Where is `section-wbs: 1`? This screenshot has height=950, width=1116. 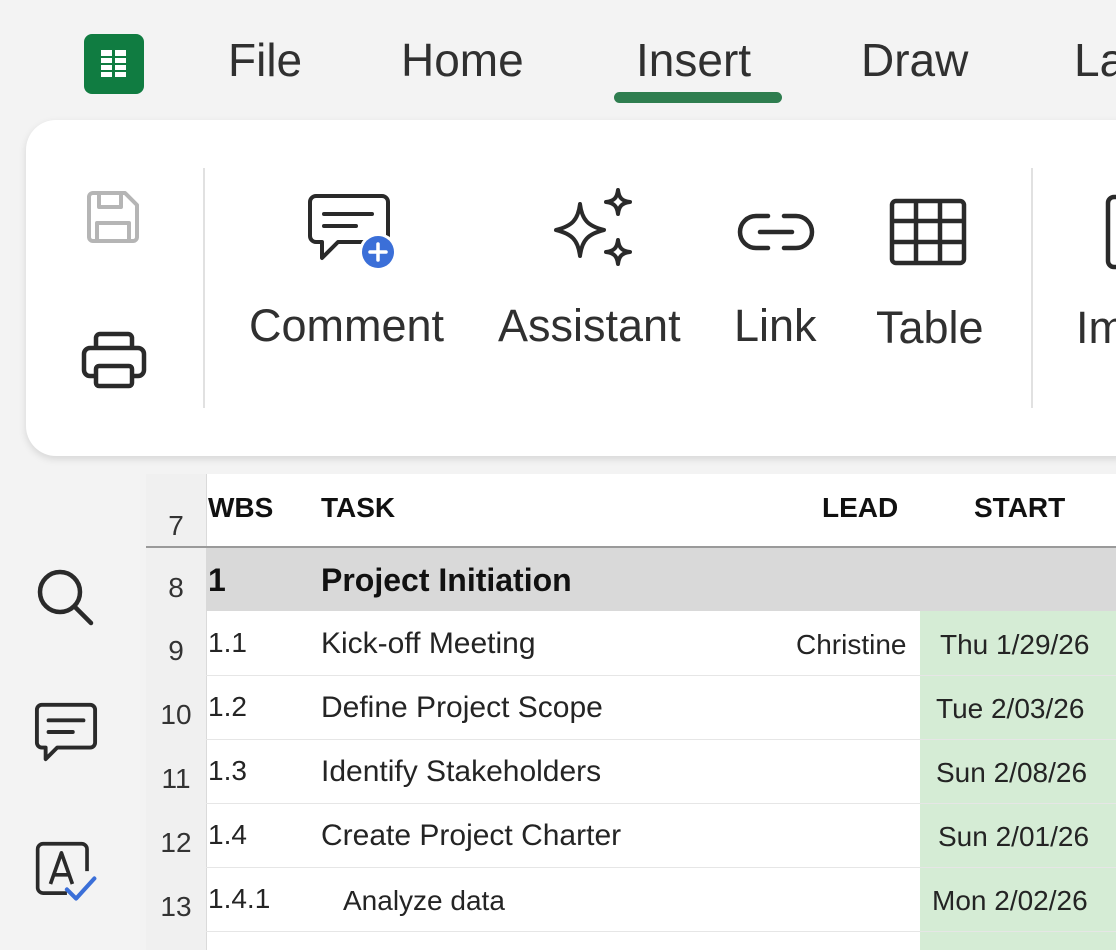 section-wbs: 1 is located at coordinates (217, 580).